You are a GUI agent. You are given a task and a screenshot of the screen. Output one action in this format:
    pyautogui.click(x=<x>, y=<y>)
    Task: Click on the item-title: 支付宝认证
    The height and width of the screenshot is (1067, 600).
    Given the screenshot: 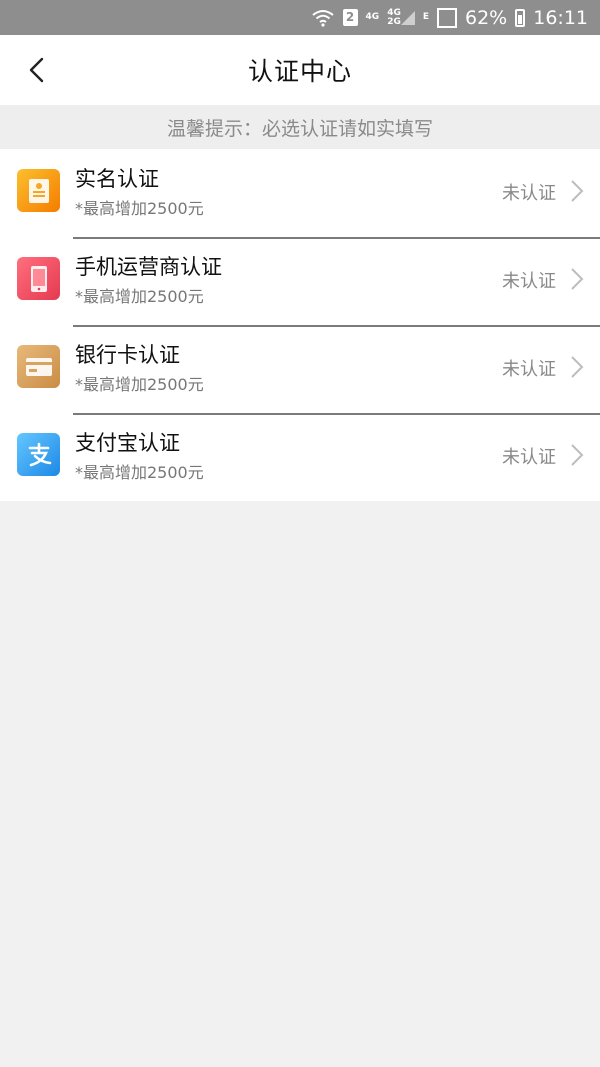 What is the action you would take?
    pyautogui.click(x=127, y=443)
    